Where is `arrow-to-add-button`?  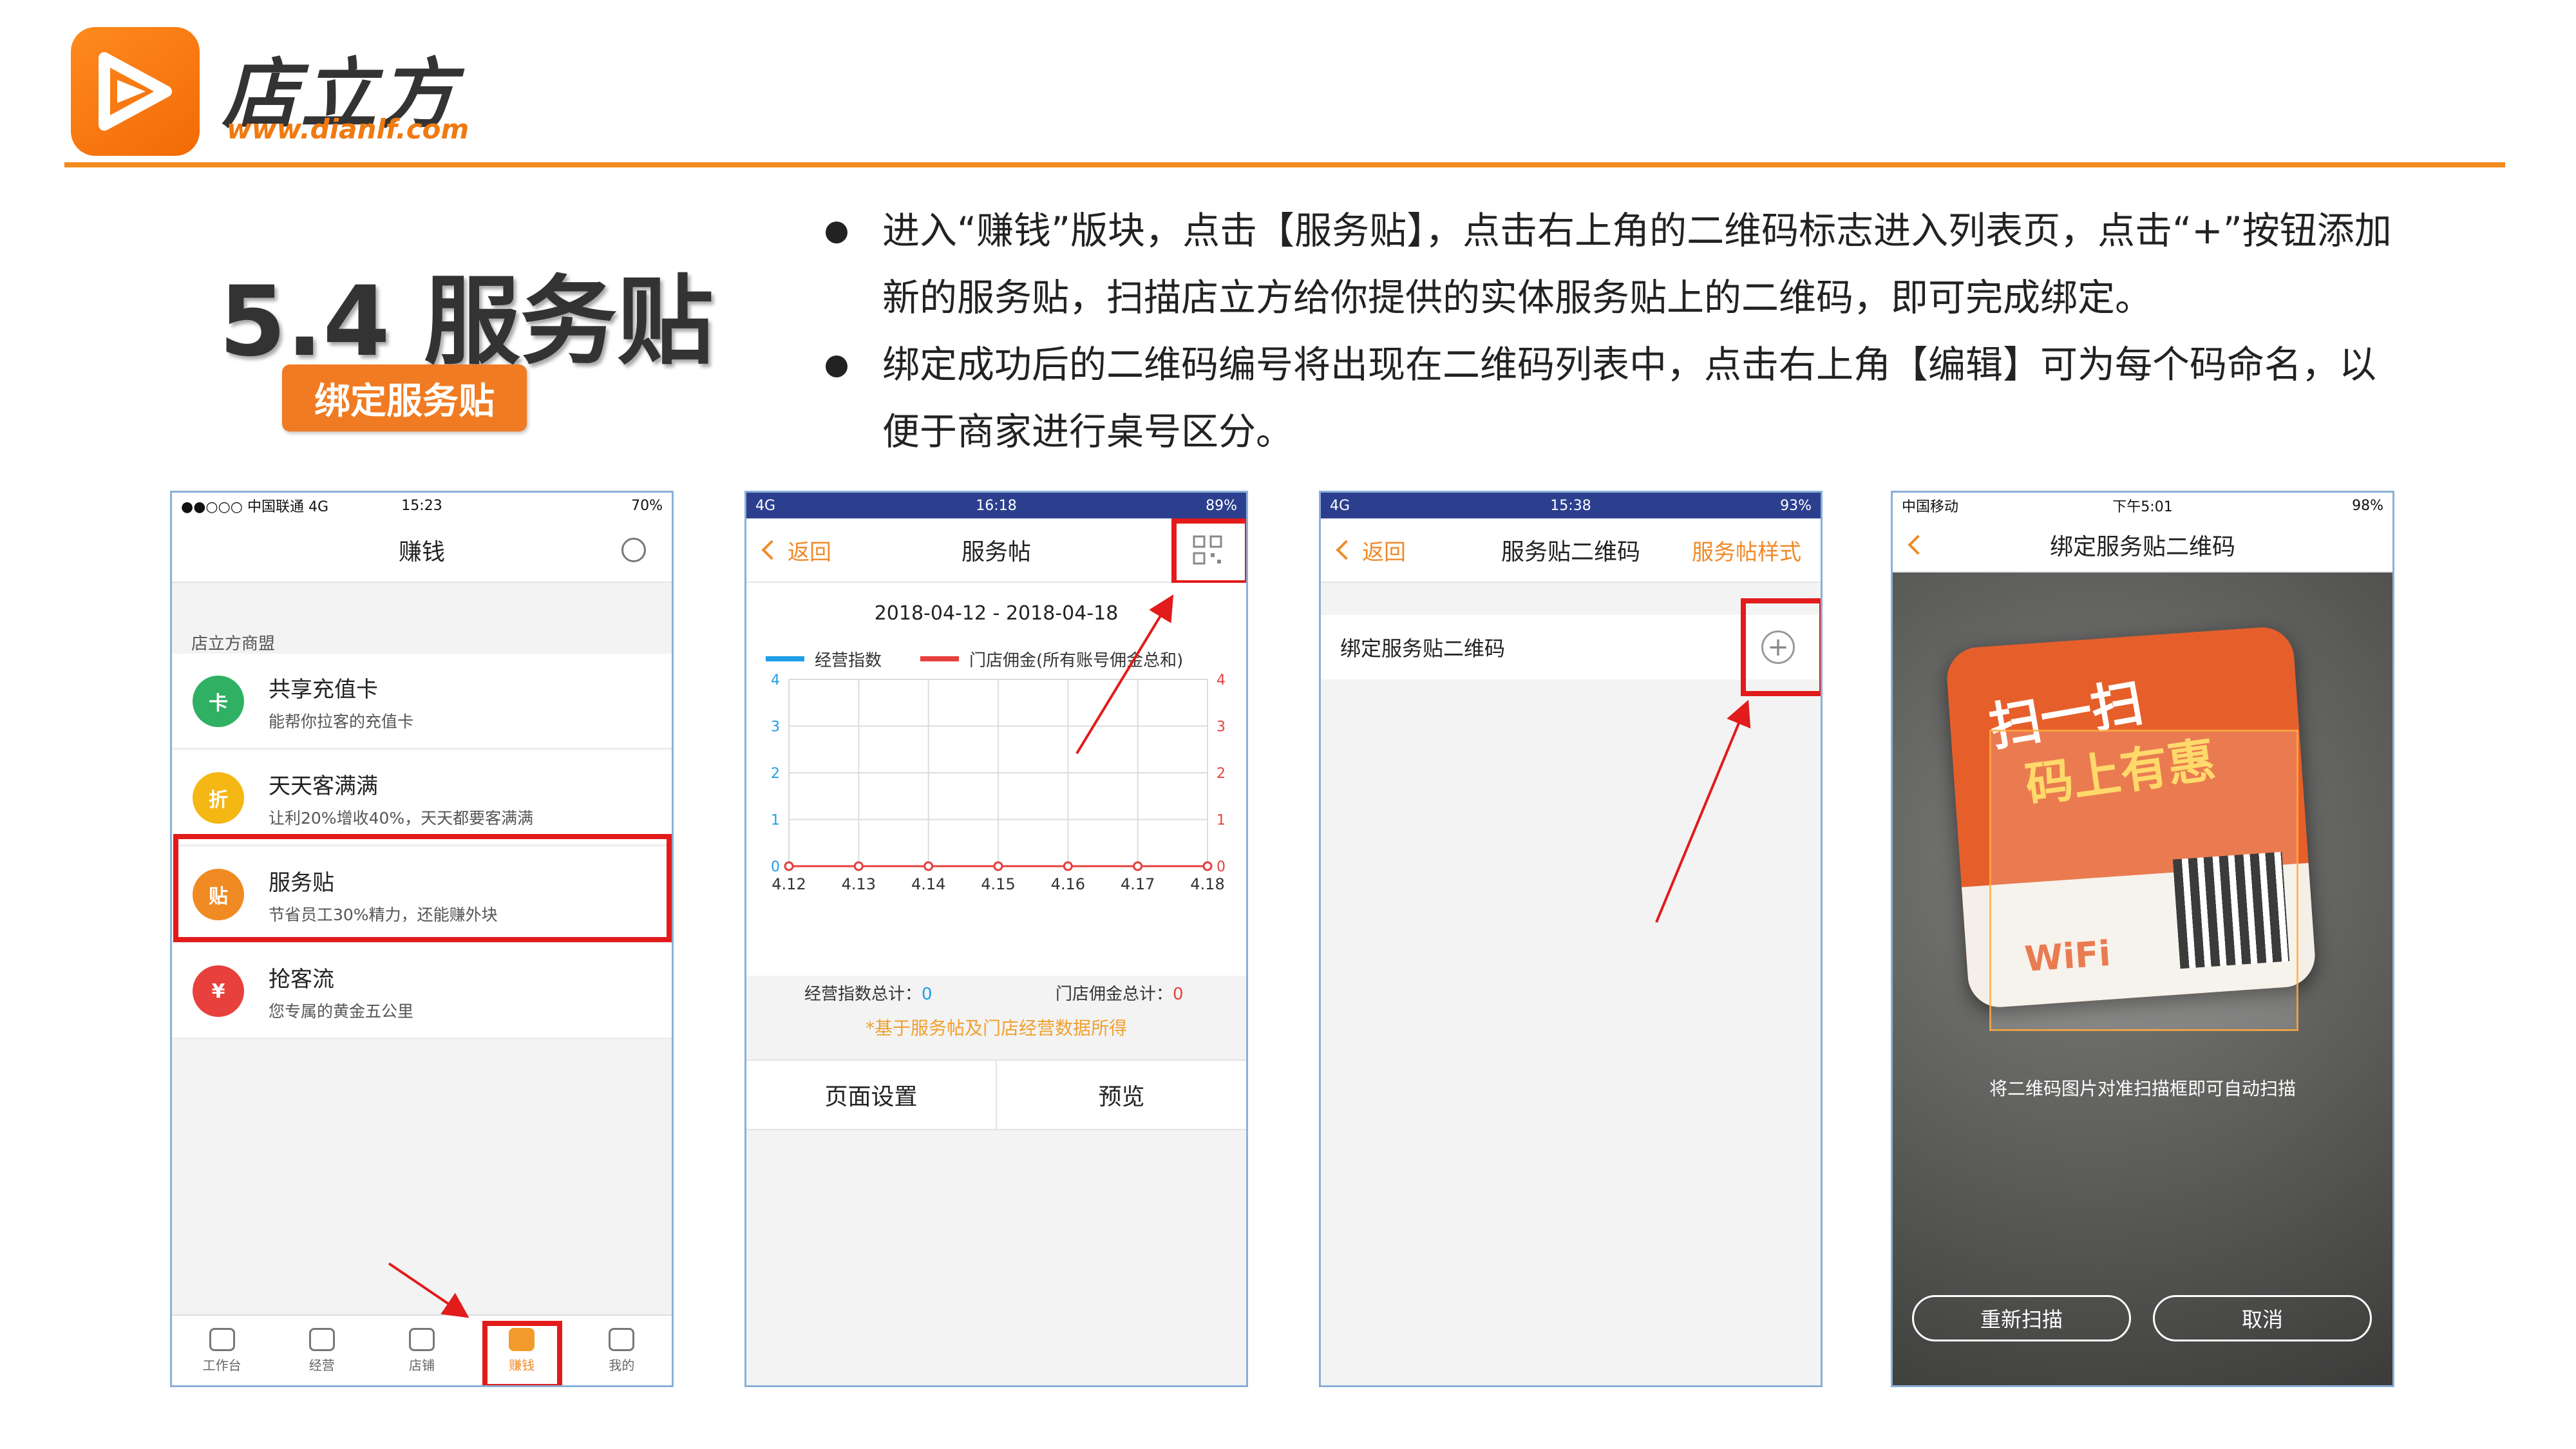
arrow-to-add-button is located at coordinates (1703, 811).